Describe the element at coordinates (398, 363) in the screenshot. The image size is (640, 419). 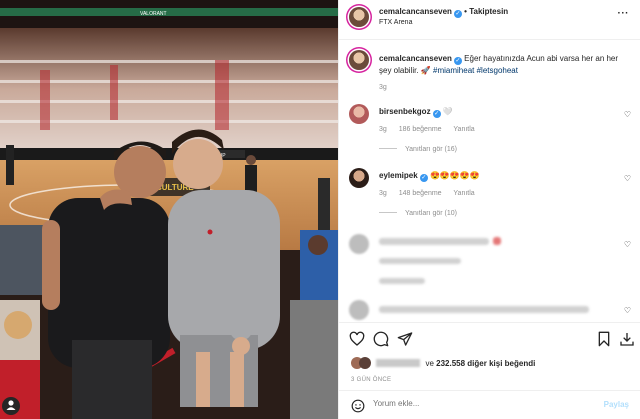
I see `blurred-liker-name` at that location.